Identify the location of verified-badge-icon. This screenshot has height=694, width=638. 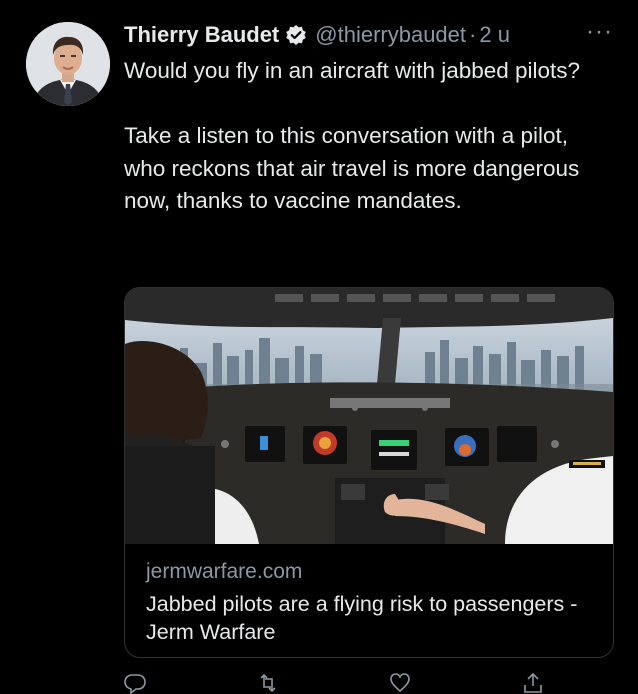
(296, 35).